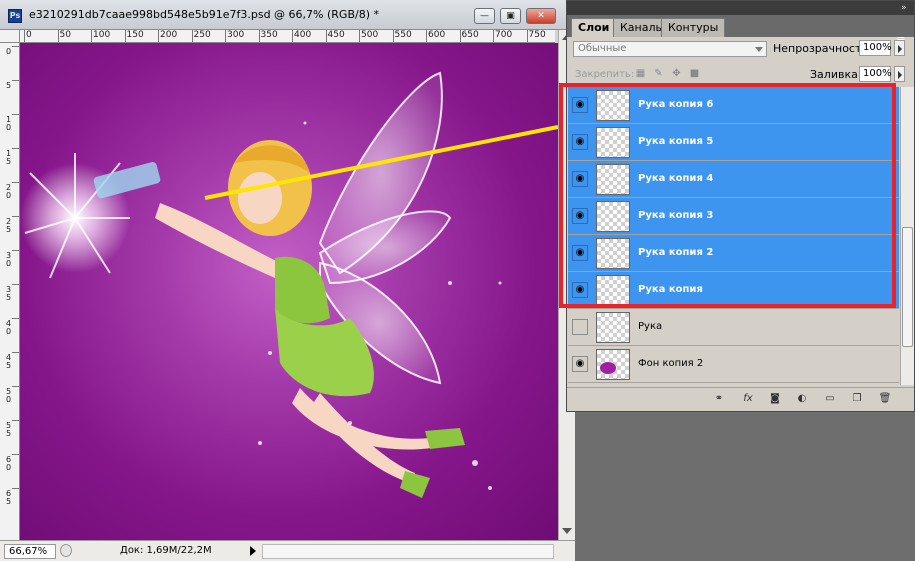  I want to click on collapse-panel-icon: », so click(904, 8).